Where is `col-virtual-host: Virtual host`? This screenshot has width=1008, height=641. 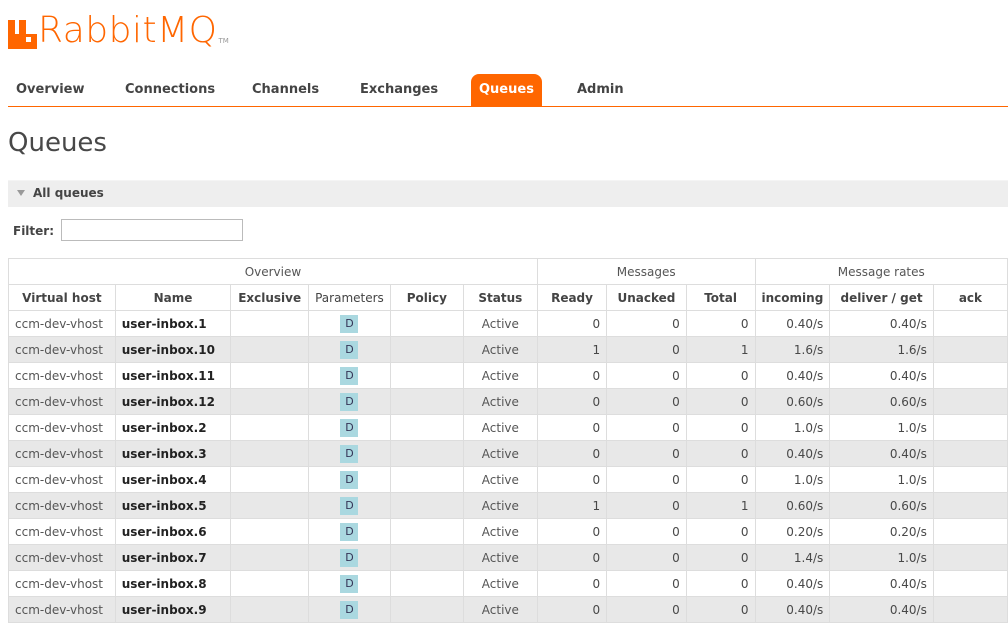 col-virtual-host: Virtual host is located at coordinates (62, 297).